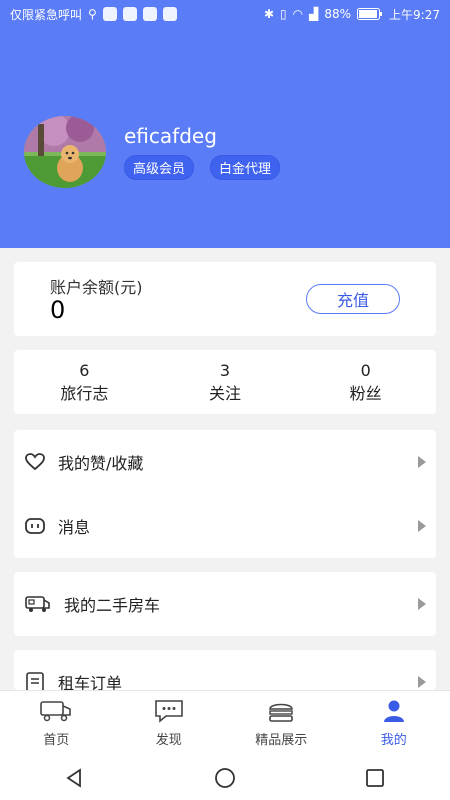 Image resolution: width=450 pixels, height=800 pixels. I want to click on menu-label: 消息, so click(74, 527).